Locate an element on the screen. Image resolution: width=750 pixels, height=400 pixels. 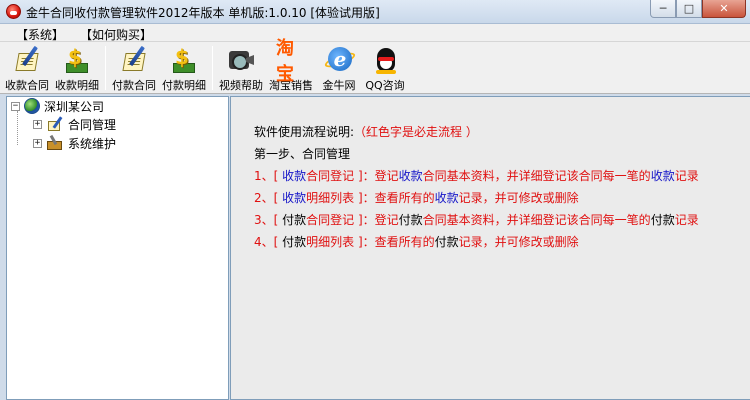
collapse-icon: − is located at coordinates (15, 106).